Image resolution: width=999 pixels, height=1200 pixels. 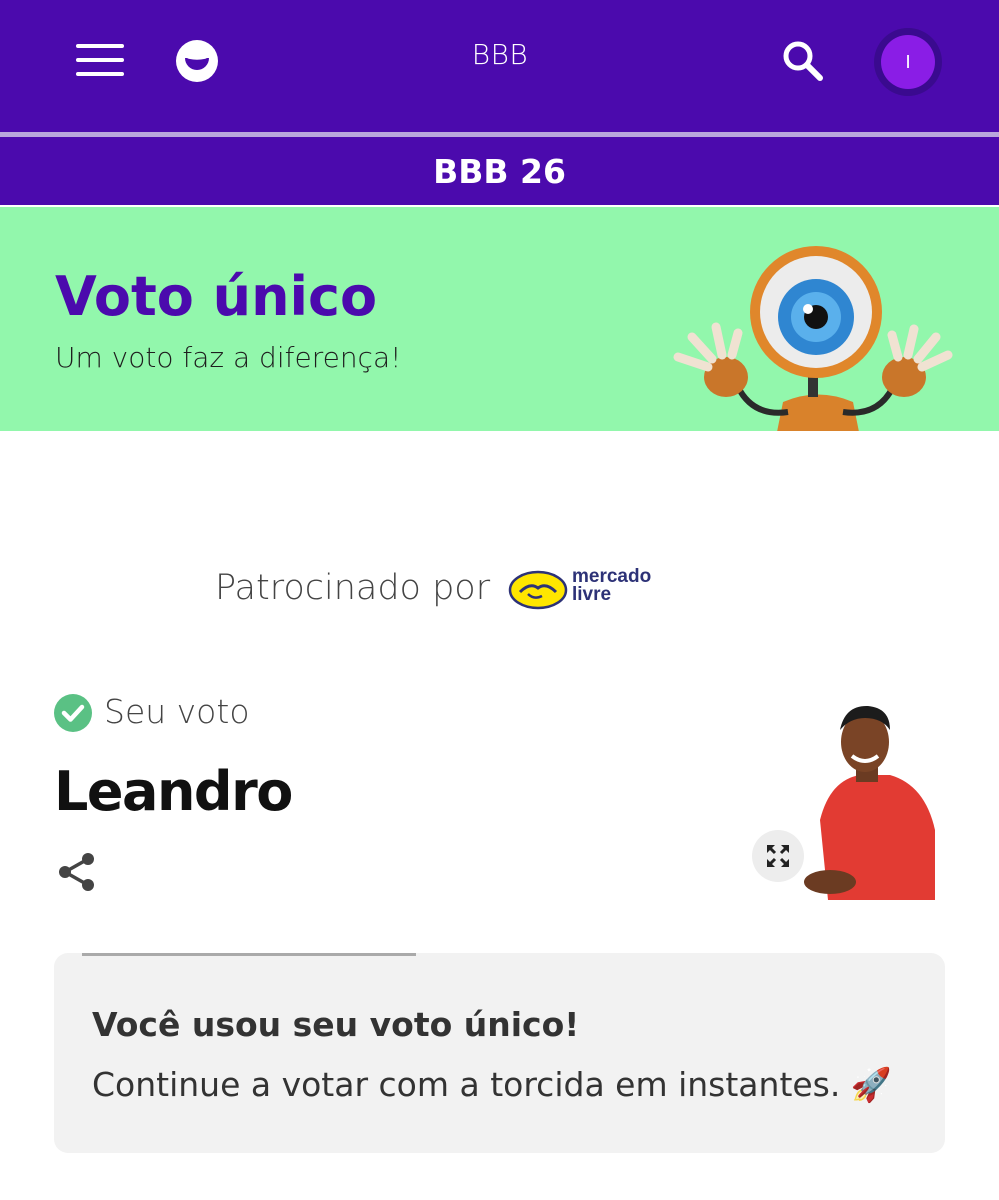 I want to click on menu-button, so click(x=100, y=60).